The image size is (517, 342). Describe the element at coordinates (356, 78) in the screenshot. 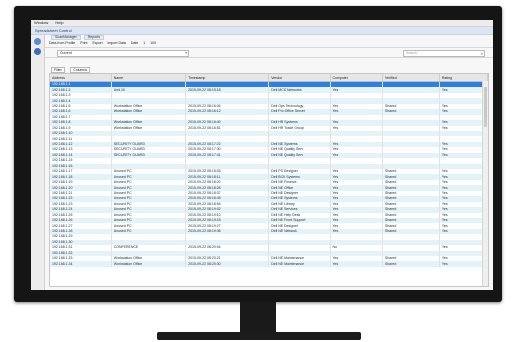

I see `column-header: Computer` at that location.